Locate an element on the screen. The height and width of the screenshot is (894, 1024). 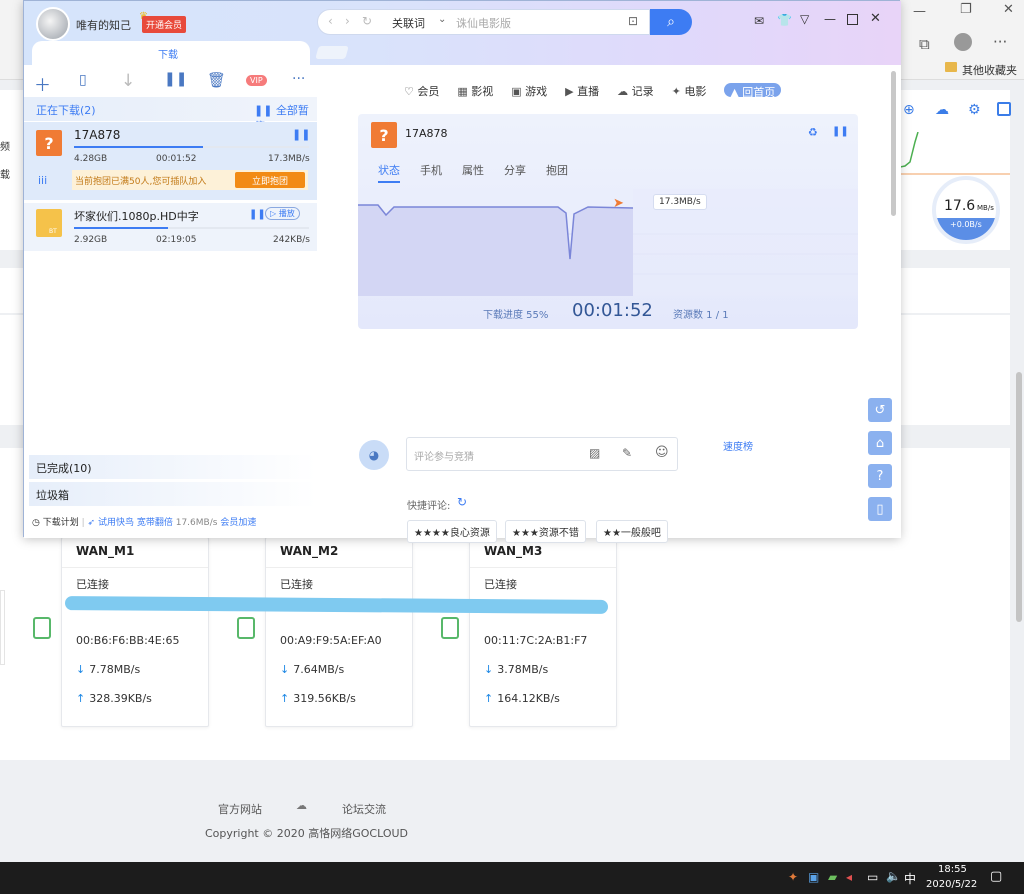
search-bar: ‹ › ↻ 关联词 ⌄ 诛仙电影版 ⊡ is located at coordinates (483, 22).